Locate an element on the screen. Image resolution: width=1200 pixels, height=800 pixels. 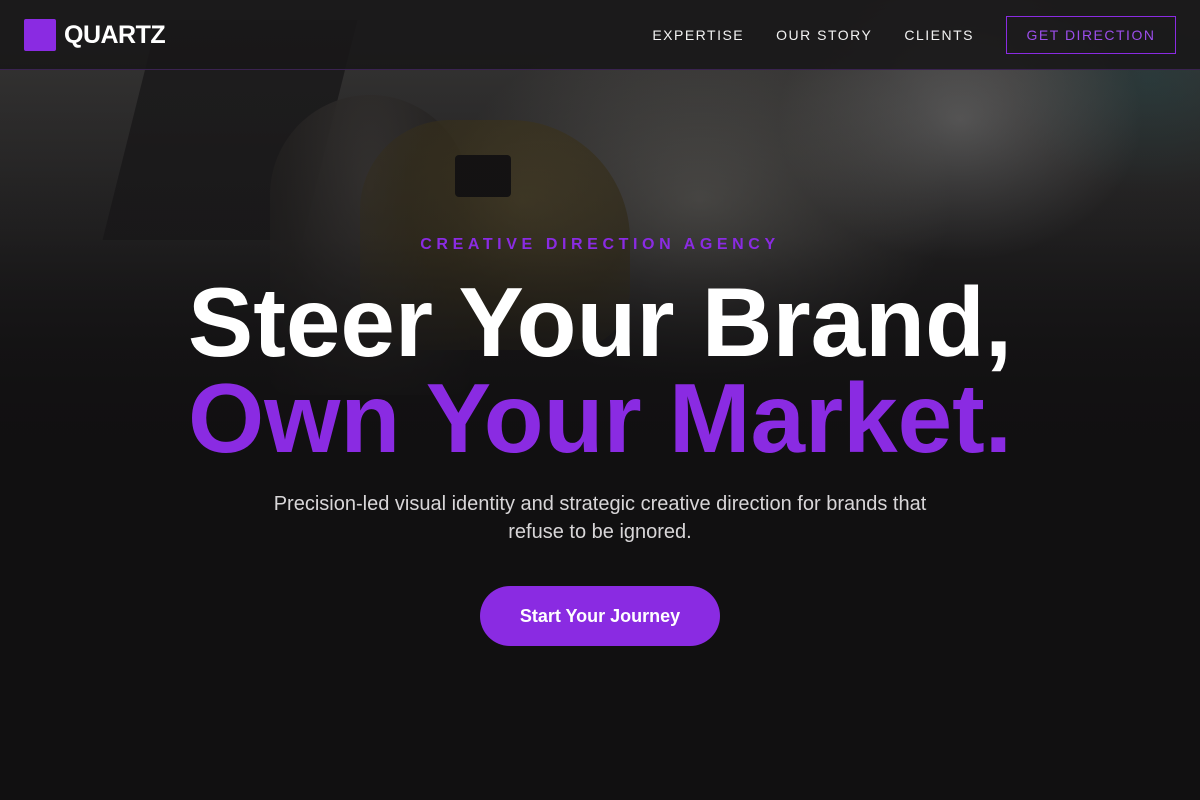
hero-headline-line-2: Own Your Market. is located at coordinates (600, 418).